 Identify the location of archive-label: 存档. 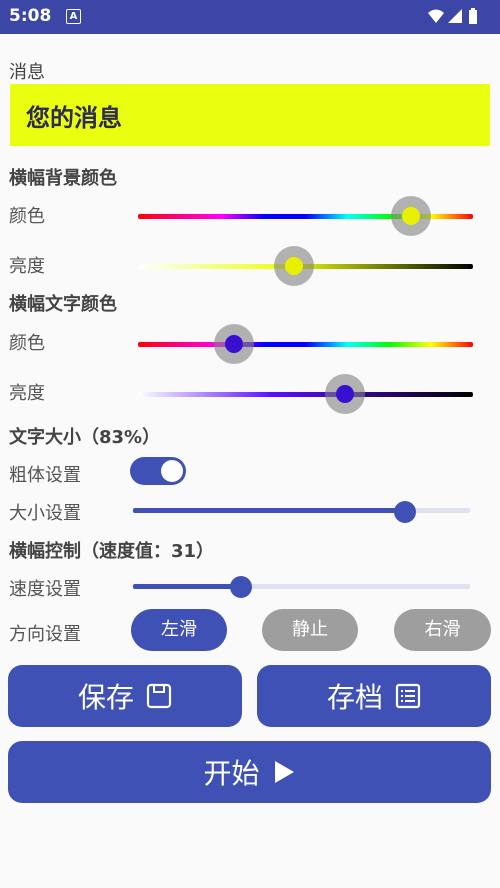
(354, 697).